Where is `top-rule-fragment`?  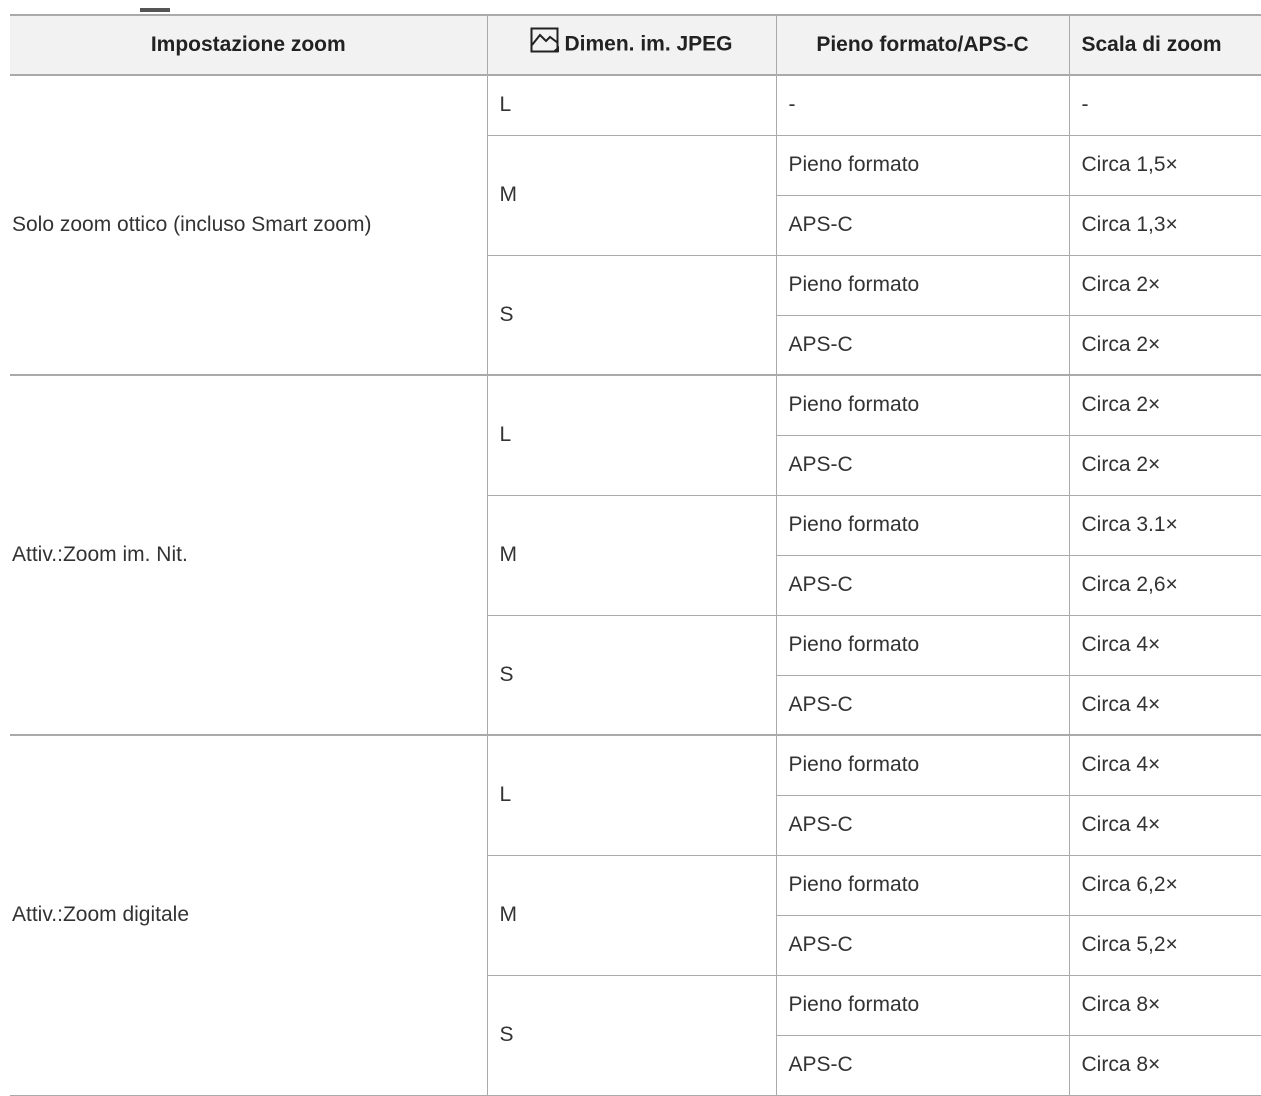
top-rule-fragment is located at coordinates (155, 6).